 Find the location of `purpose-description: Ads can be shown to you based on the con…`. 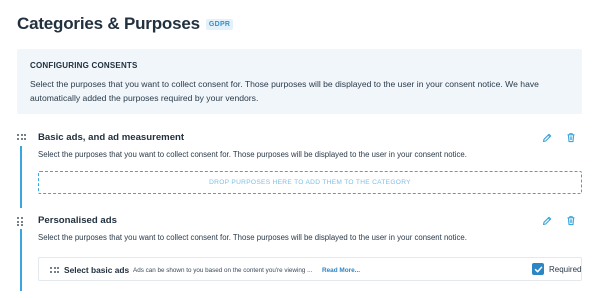

purpose-description: Ads can be shown to you based on the con… is located at coordinates (223, 270).